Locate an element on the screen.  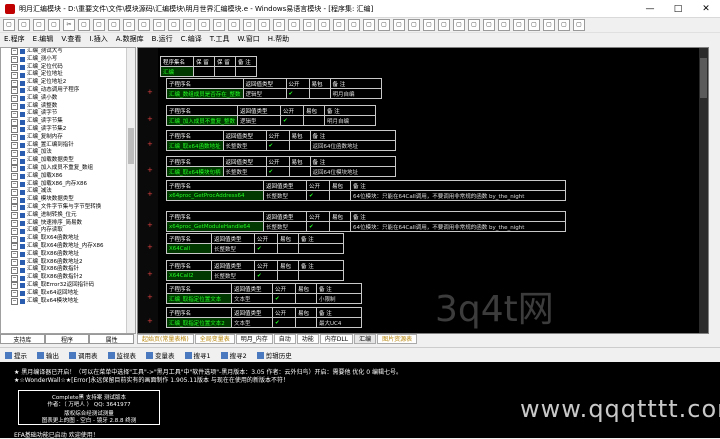
code-block: 子程序名 返回值类型 公开 易包备 注 X64Call2 长整数型 ✔ is located at coordinates (255, 270).